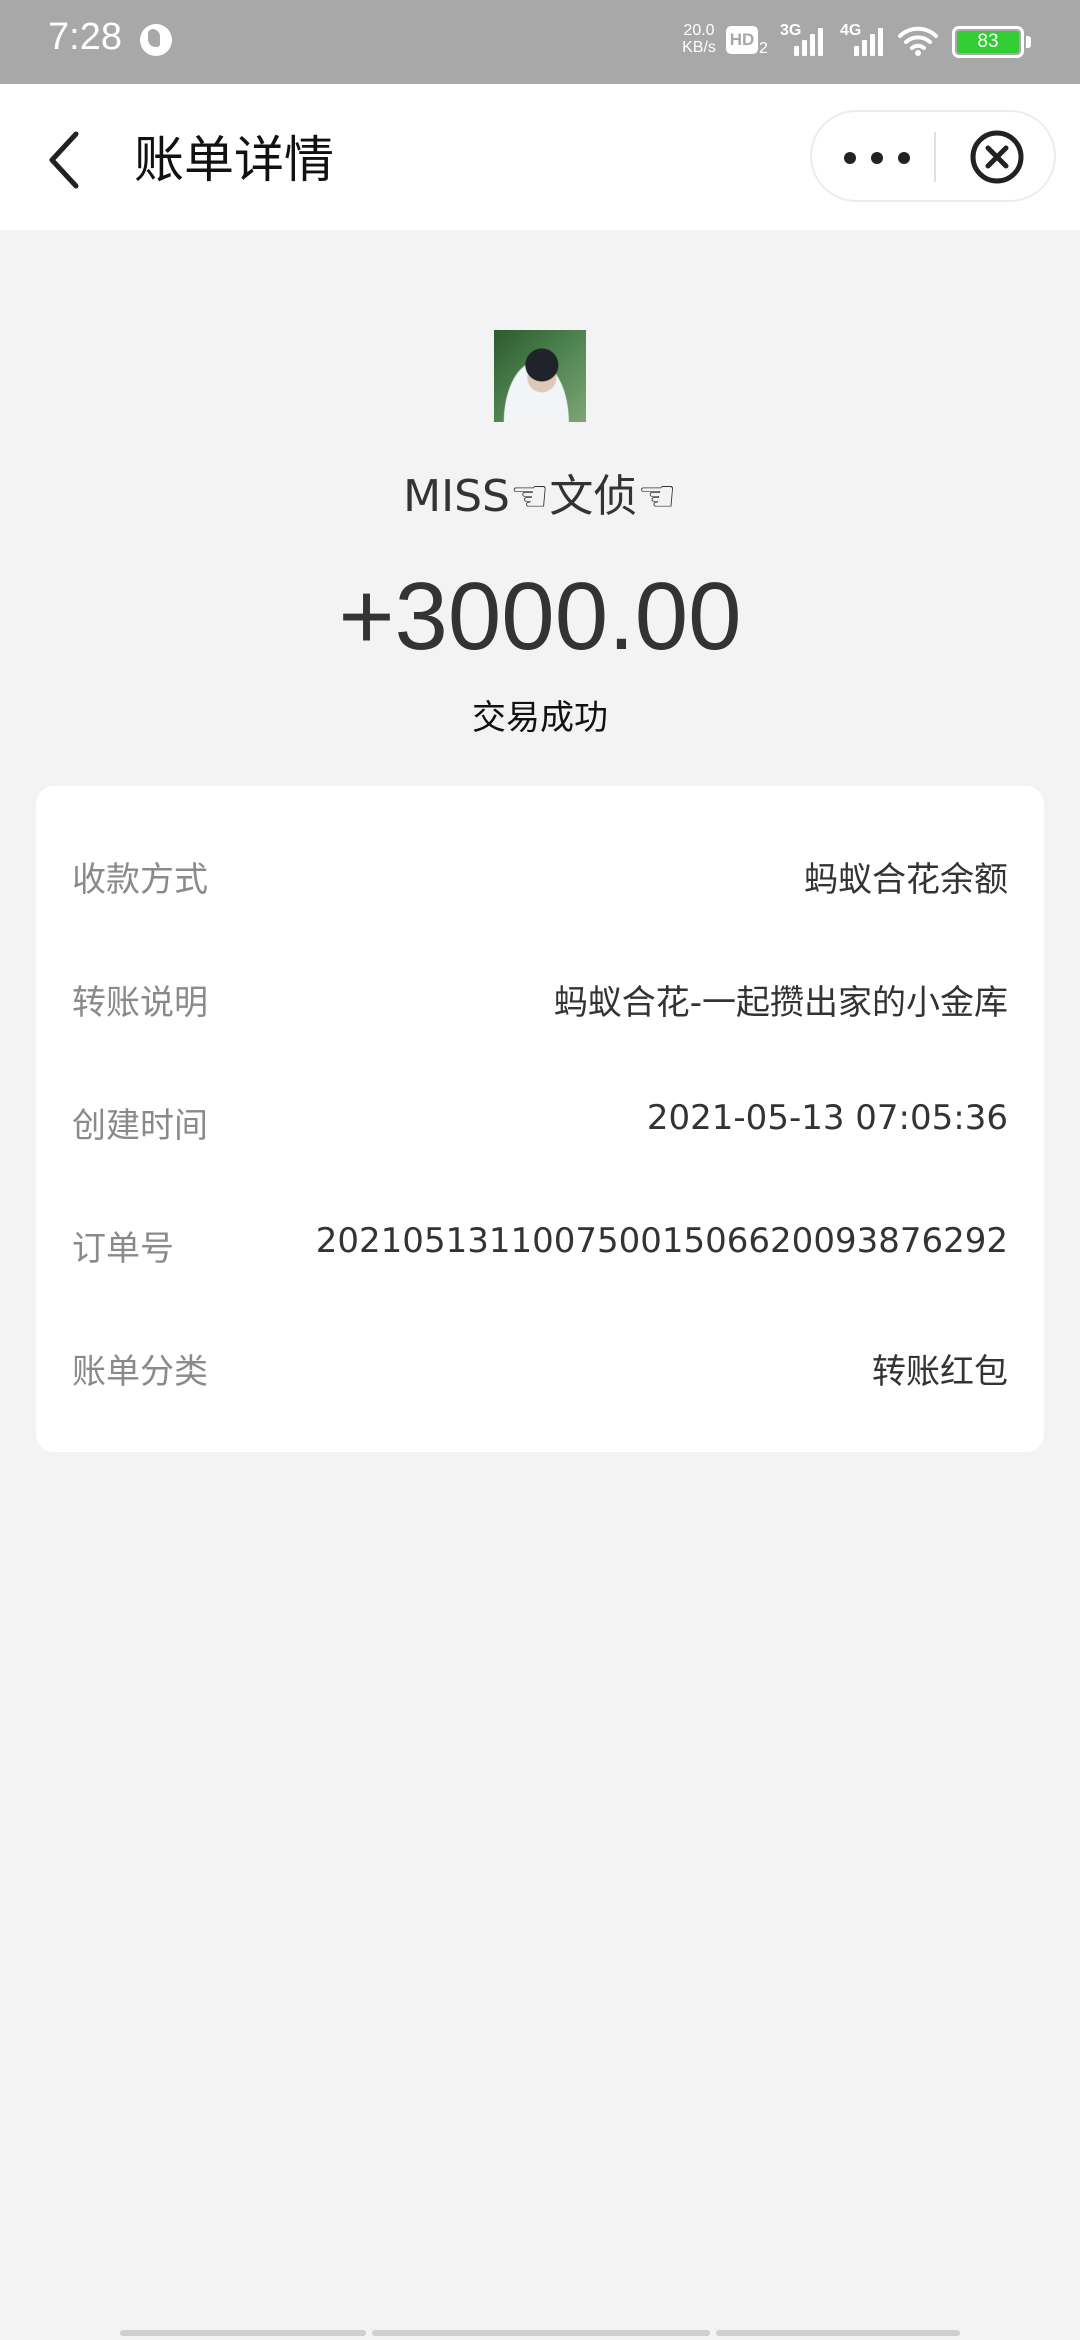 This screenshot has width=1080, height=2340. What do you see at coordinates (540, 1364) in the screenshot?
I see `detail-row-bill-category: 账单分类 转账红包` at bounding box center [540, 1364].